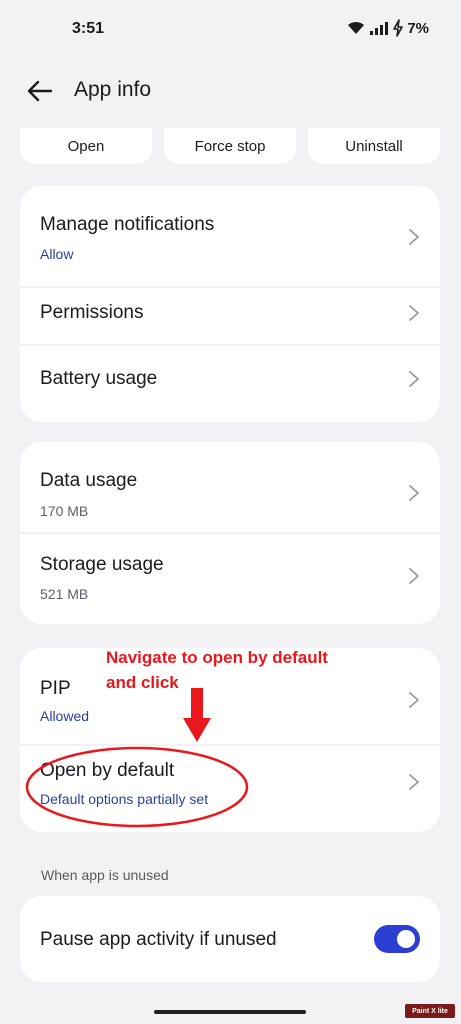 The image size is (461, 1024). What do you see at coordinates (86, 146) in the screenshot?
I see `open-button: Open` at bounding box center [86, 146].